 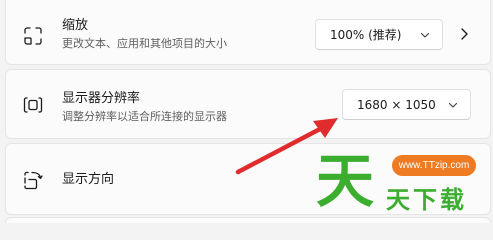 I want to click on resolution-subtitle: 调整分辨率以适合所连接的显示器, so click(x=144, y=116).